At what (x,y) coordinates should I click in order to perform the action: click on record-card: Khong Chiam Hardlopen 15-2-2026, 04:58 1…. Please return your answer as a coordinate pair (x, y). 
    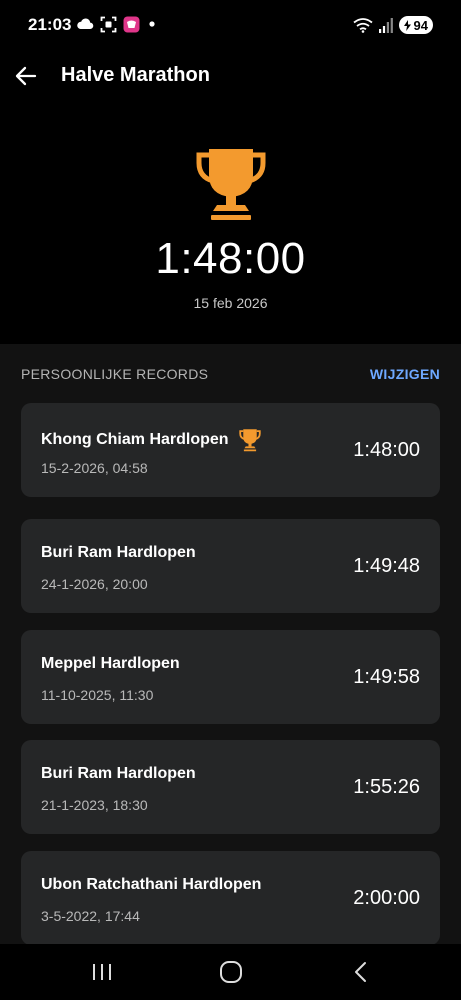
    Looking at the image, I should click on (230, 450).